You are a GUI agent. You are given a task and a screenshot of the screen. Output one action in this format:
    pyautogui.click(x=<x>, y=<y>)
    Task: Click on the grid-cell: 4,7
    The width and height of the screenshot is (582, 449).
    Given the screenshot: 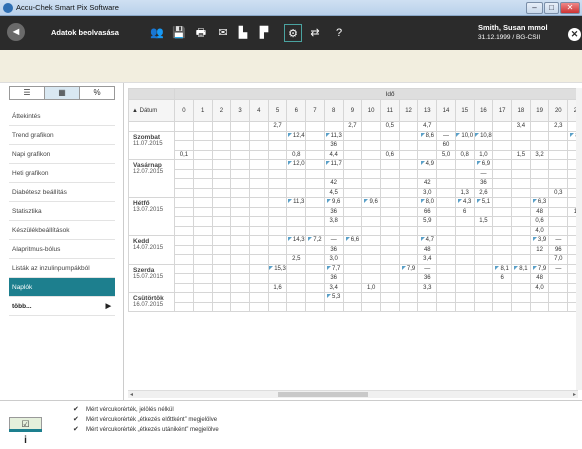 What is the action you would take?
    pyautogui.click(x=427, y=126)
    